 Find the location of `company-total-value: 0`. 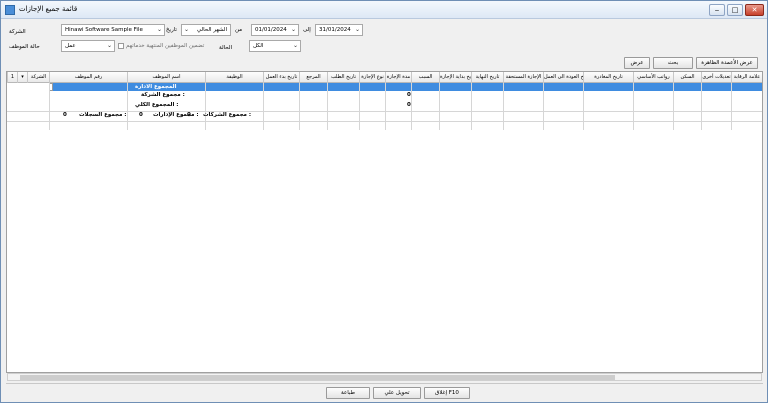

company-total-value: 0 is located at coordinates (409, 95).